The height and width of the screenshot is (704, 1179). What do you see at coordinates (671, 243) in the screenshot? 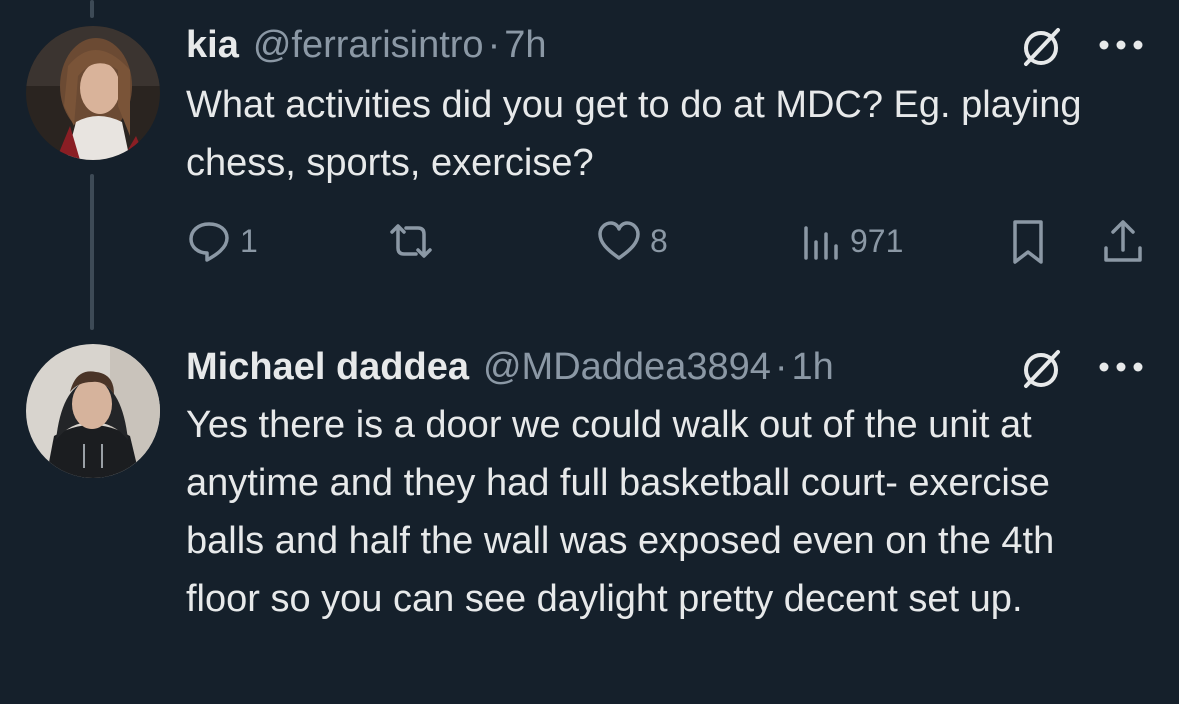
I see `action-bar: 1 8 971` at bounding box center [671, 243].